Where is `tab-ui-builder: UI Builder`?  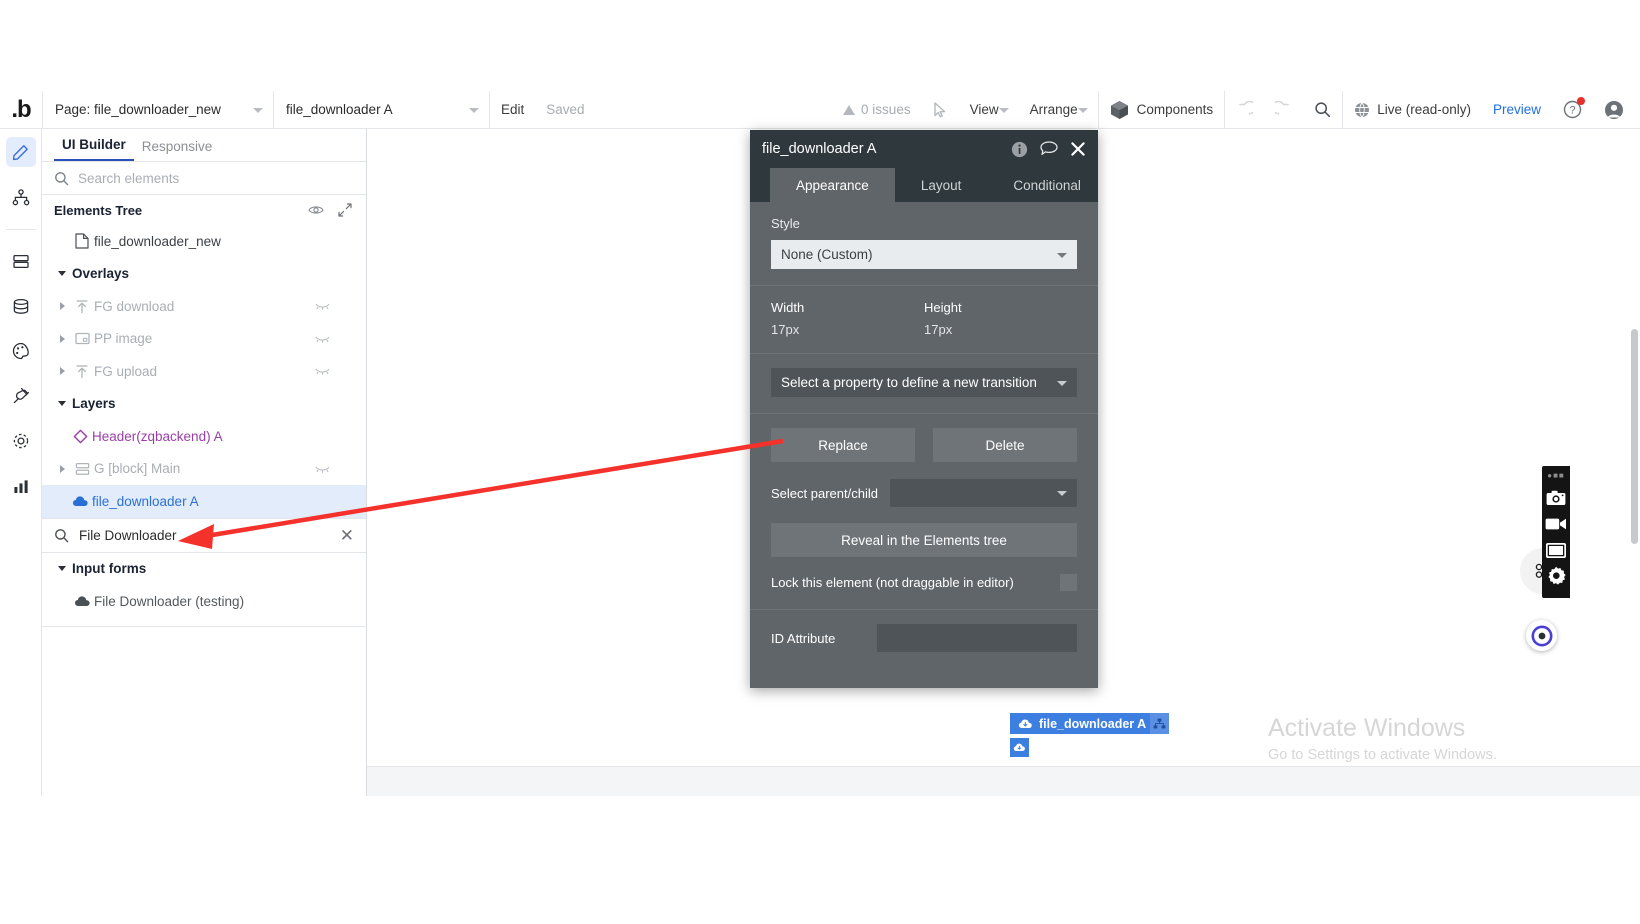 tab-ui-builder: UI Builder is located at coordinates (94, 149).